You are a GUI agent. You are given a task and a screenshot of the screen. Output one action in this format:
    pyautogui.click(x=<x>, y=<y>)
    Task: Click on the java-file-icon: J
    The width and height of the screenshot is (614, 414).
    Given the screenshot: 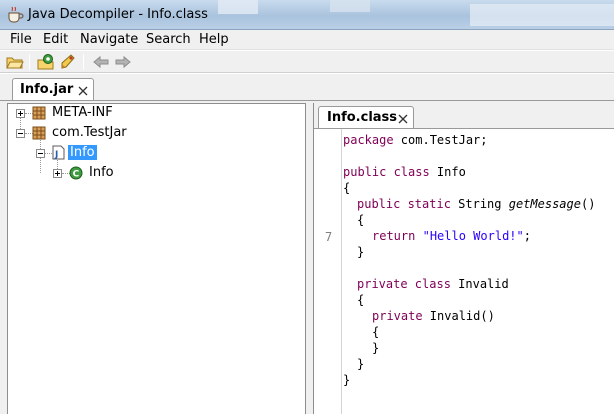 What is the action you would take?
    pyautogui.click(x=58, y=152)
    